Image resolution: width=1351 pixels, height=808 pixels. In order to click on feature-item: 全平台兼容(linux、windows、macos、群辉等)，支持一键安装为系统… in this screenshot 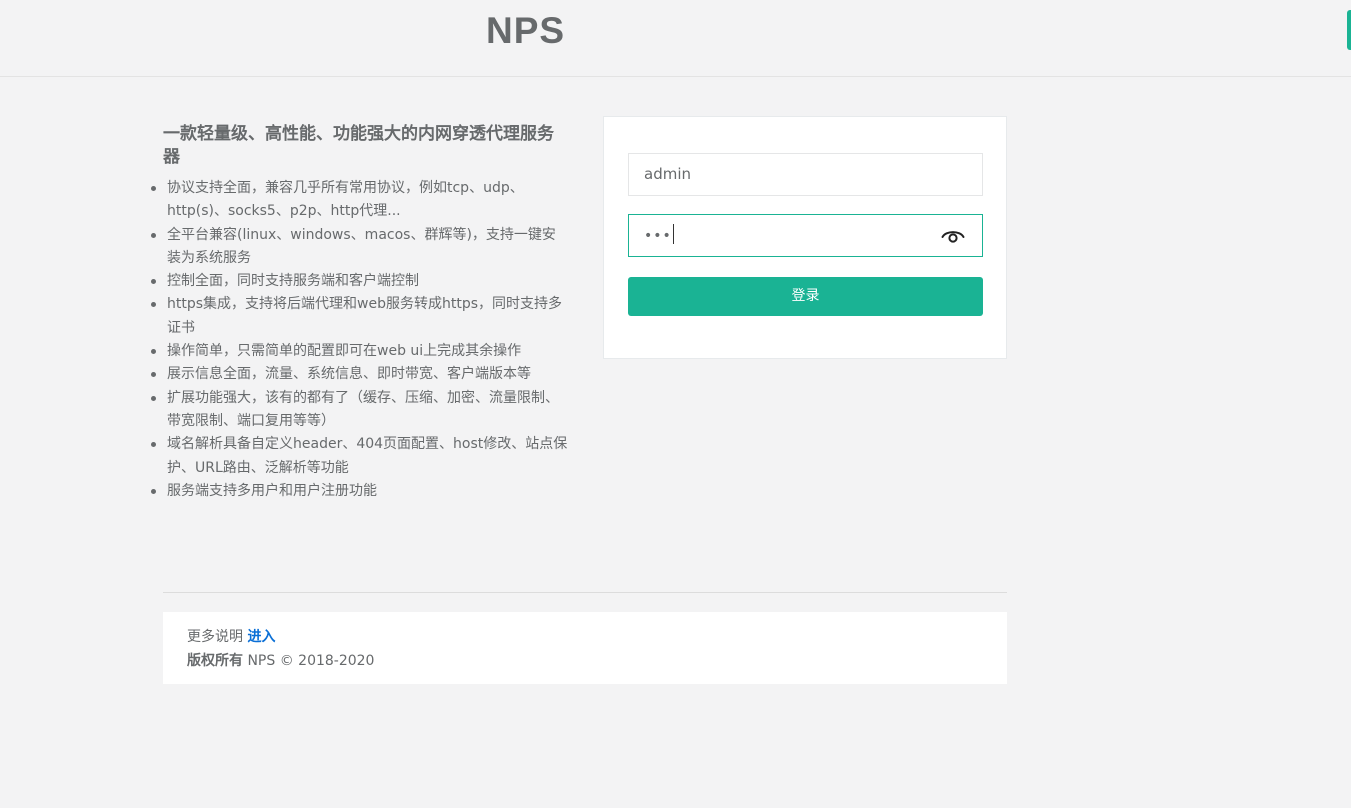, I will do `click(359, 247)`.